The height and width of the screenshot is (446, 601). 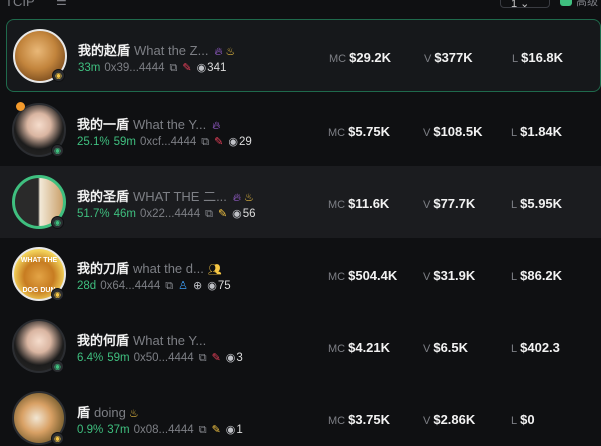 What do you see at coordinates (104, 50) in the screenshot?
I see `token-name: 我的赵盾` at bounding box center [104, 50].